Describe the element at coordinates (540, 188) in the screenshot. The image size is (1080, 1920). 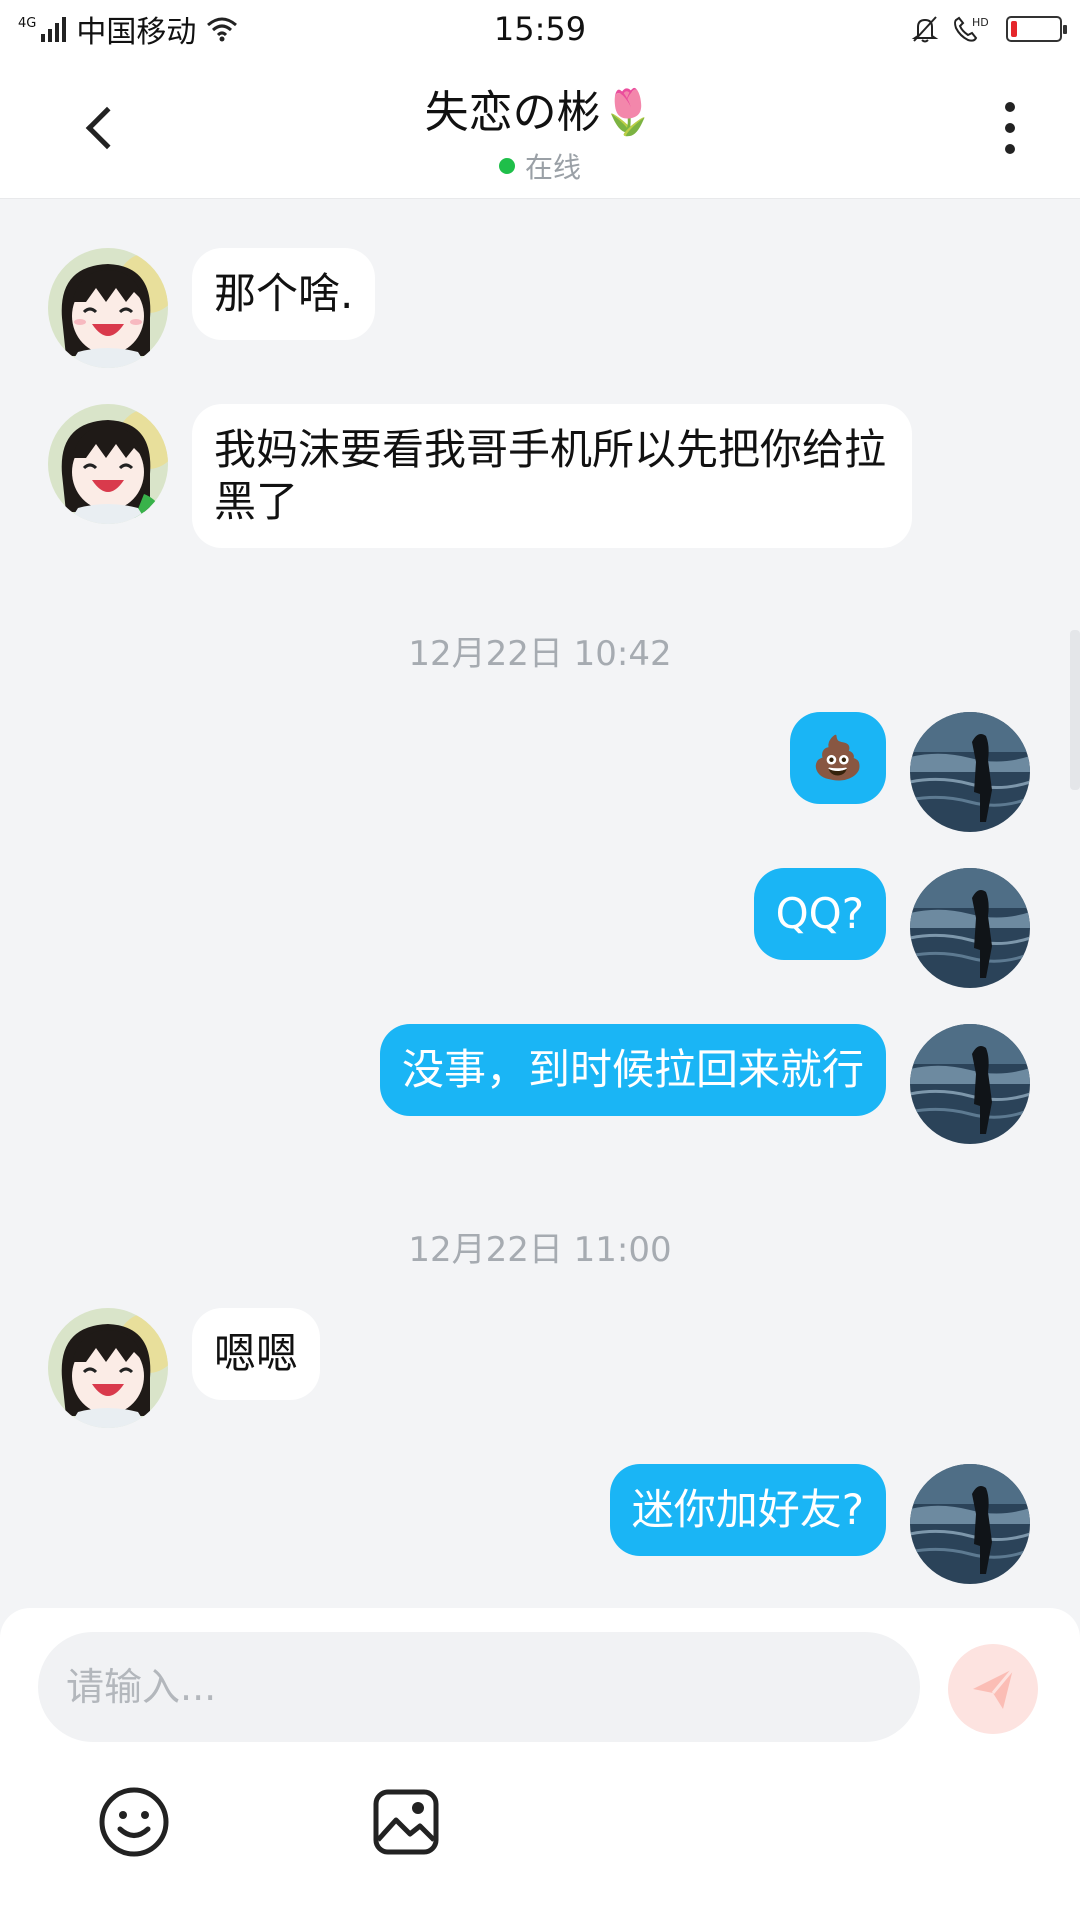
I see `timestamp-partial` at that location.